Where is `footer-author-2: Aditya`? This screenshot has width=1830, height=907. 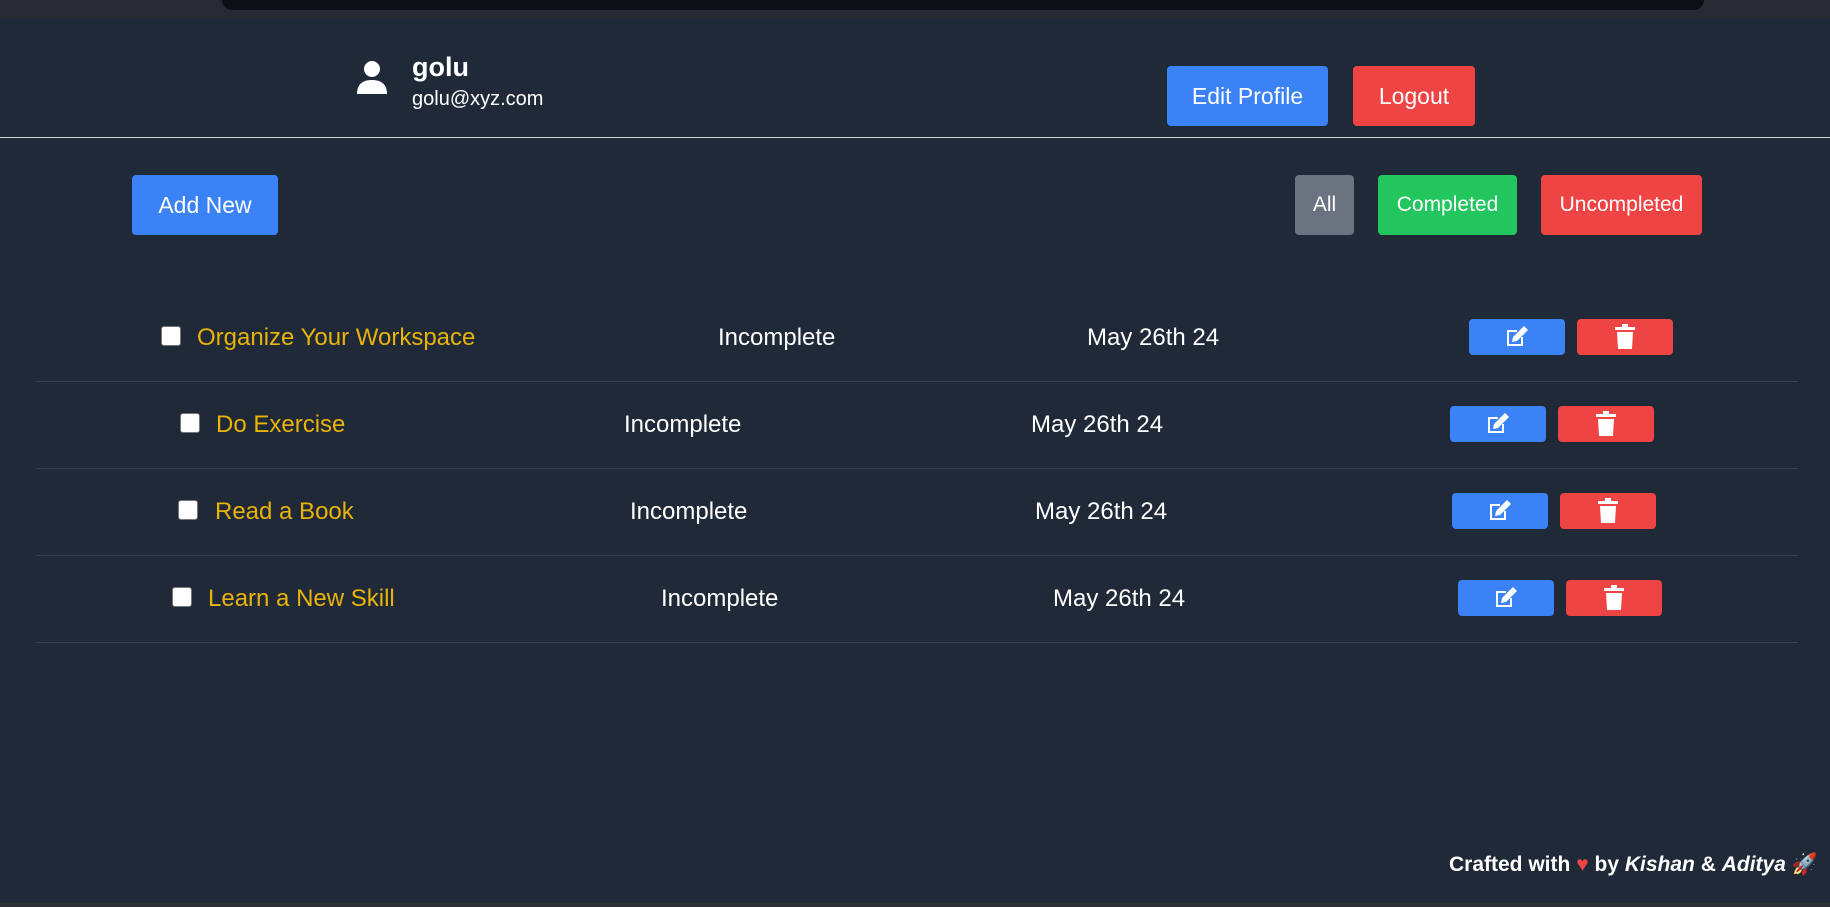
footer-author-2: Aditya is located at coordinates (1753, 864).